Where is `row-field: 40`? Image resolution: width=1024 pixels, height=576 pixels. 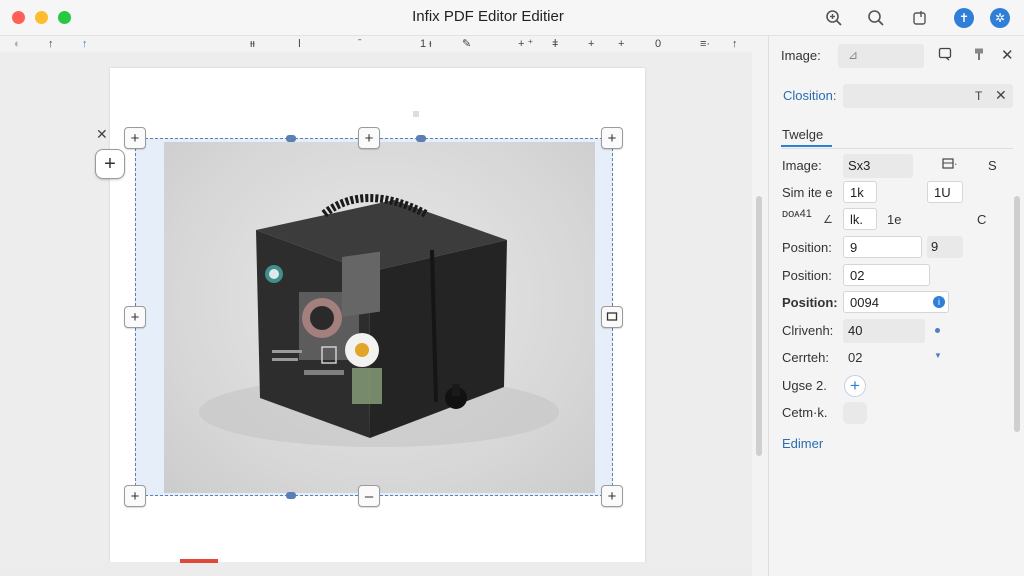
row-field: 40 is located at coordinates (884, 331).